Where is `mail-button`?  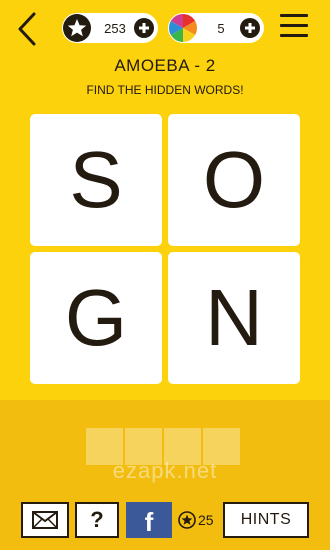 mail-button is located at coordinates (45, 520).